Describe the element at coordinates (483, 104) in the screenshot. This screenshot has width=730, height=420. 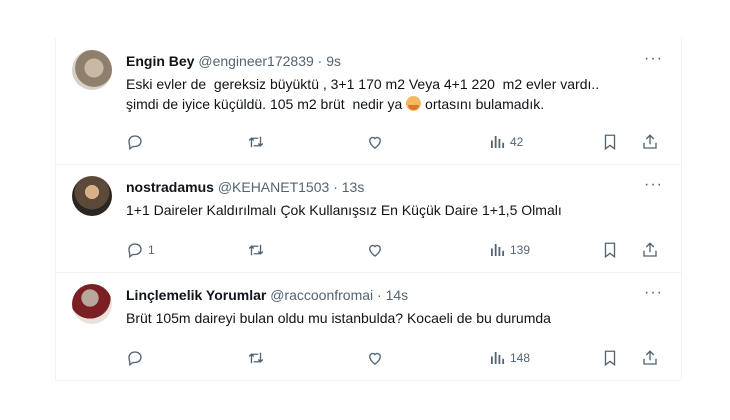
I see `tweet-text-part: ortasını bulamadık.` at that location.